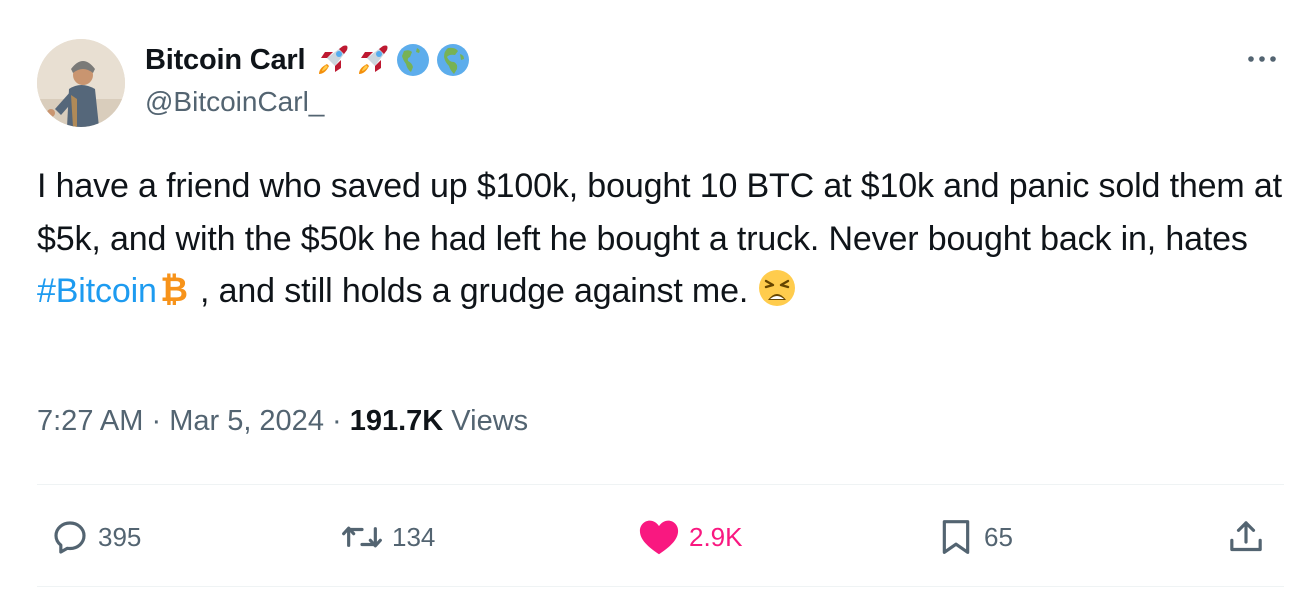 The width and height of the screenshot is (1314, 590). I want to click on bookmark-button: 65, so click(974, 537).